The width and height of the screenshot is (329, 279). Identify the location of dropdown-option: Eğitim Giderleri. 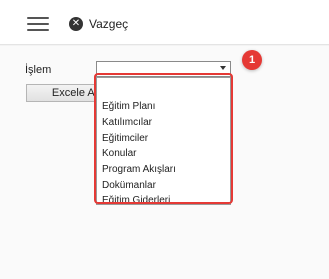
(163, 198).